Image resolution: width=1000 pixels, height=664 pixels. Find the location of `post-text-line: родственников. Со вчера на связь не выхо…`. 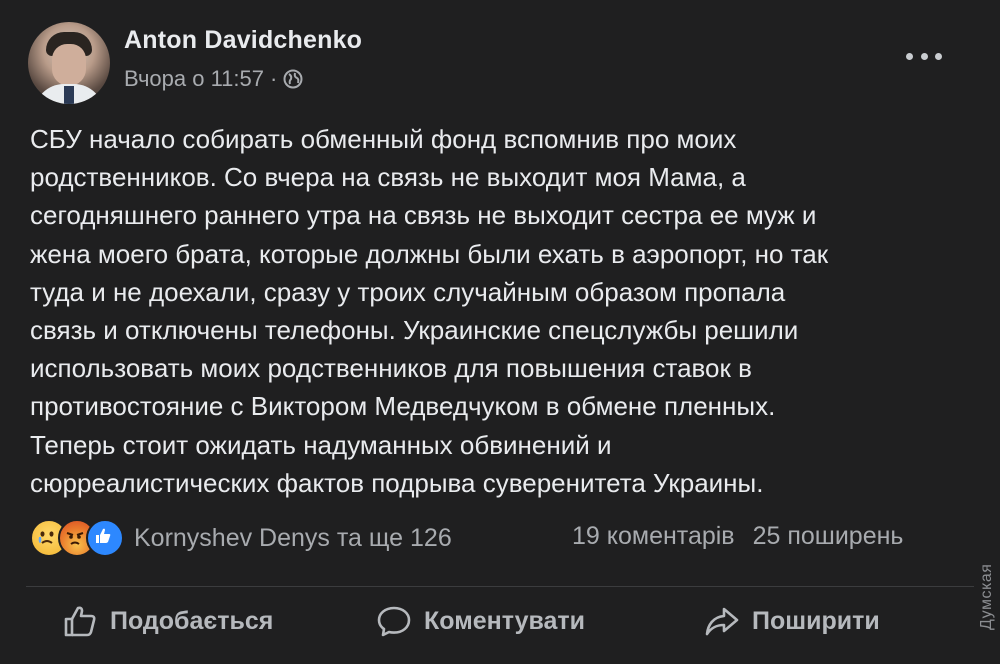

post-text-line: родственников. Со вчера на связь не выхо… is located at coordinates (388, 177).